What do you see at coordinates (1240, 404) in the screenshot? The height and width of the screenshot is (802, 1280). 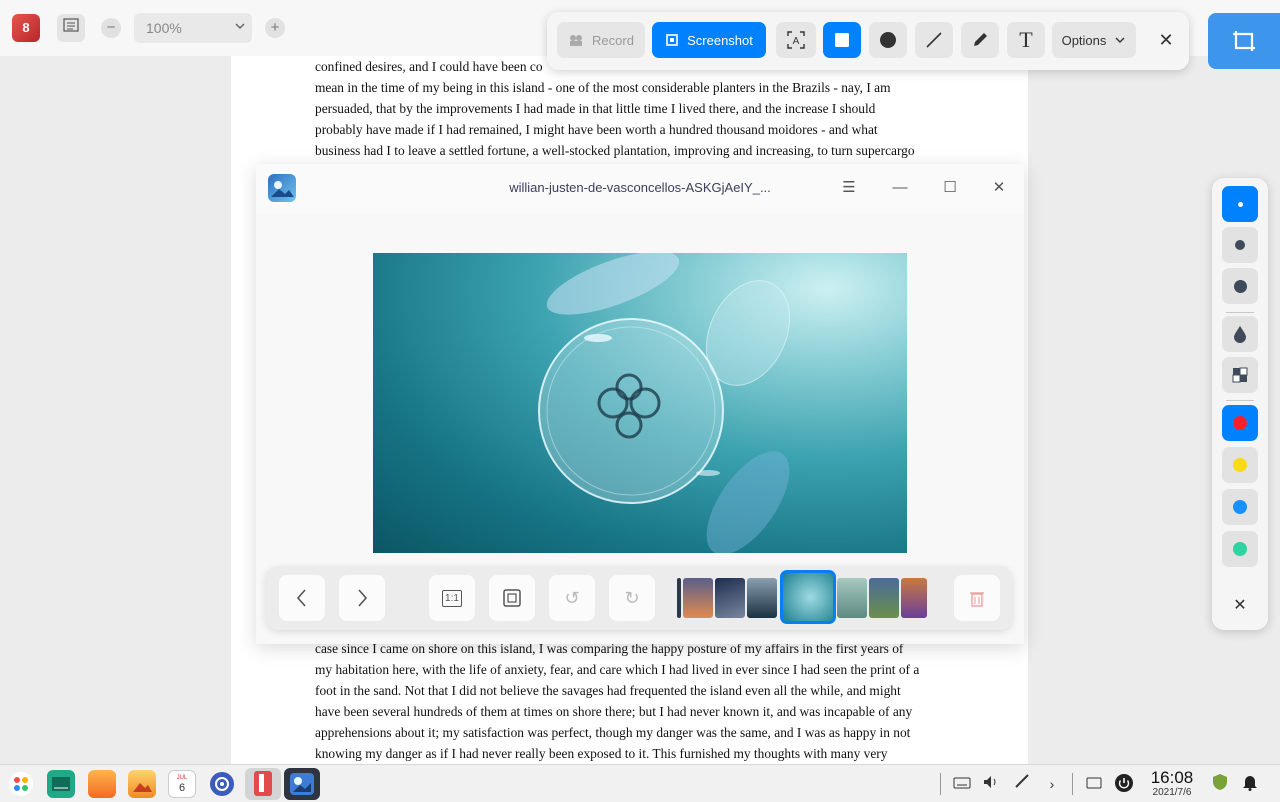 I see `annotation-options-panel: ✕` at bounding box center [1240, 404].